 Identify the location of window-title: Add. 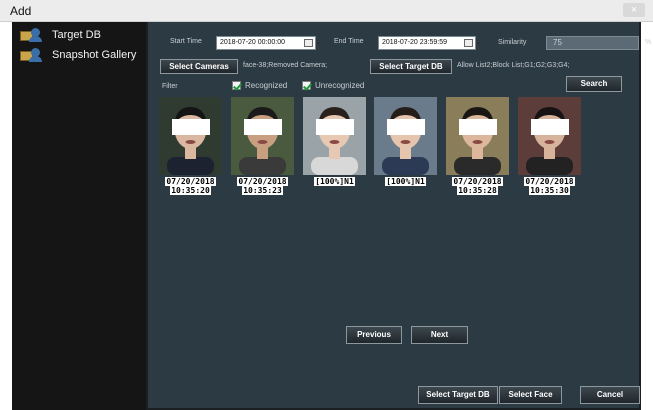
(21, 11).